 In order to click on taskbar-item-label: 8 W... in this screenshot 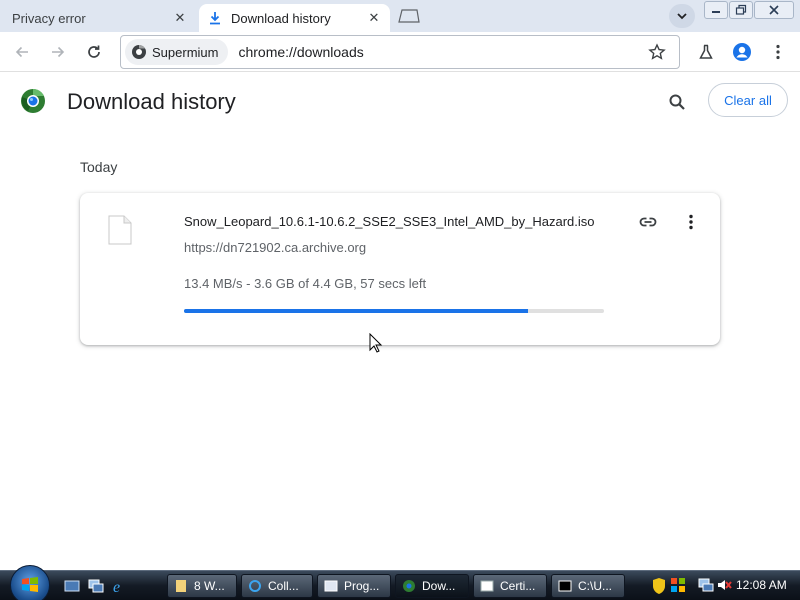, I will do `click(209, 586)`.